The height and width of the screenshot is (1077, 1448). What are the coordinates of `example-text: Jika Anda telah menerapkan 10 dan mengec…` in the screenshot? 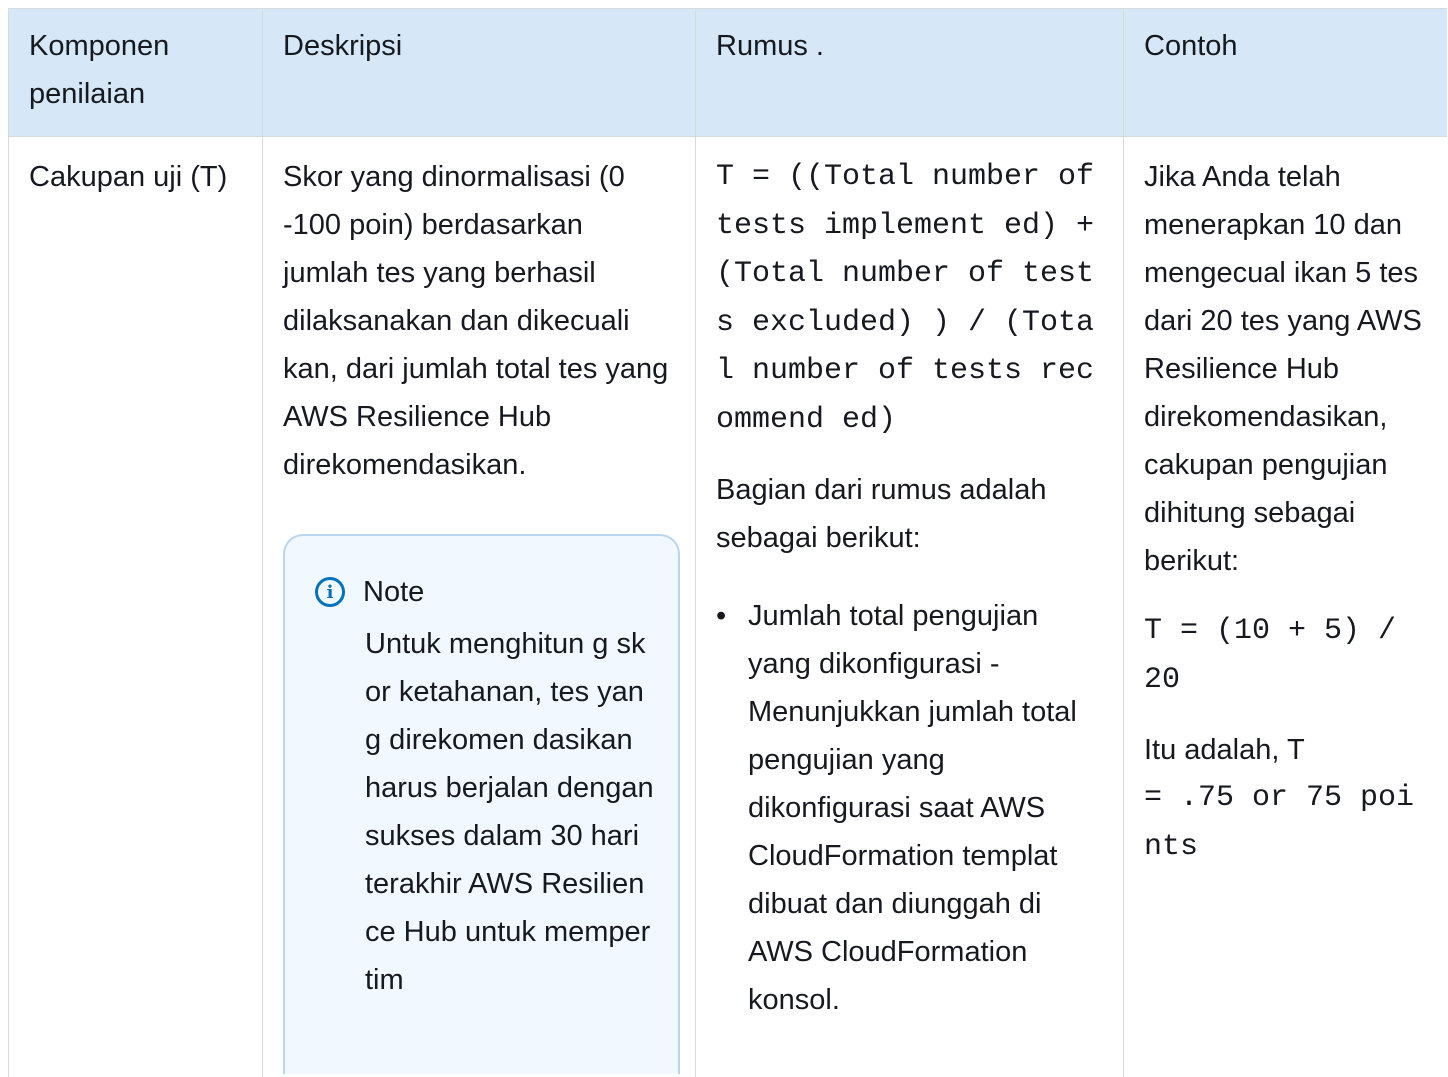 It's located at (1283, 369).